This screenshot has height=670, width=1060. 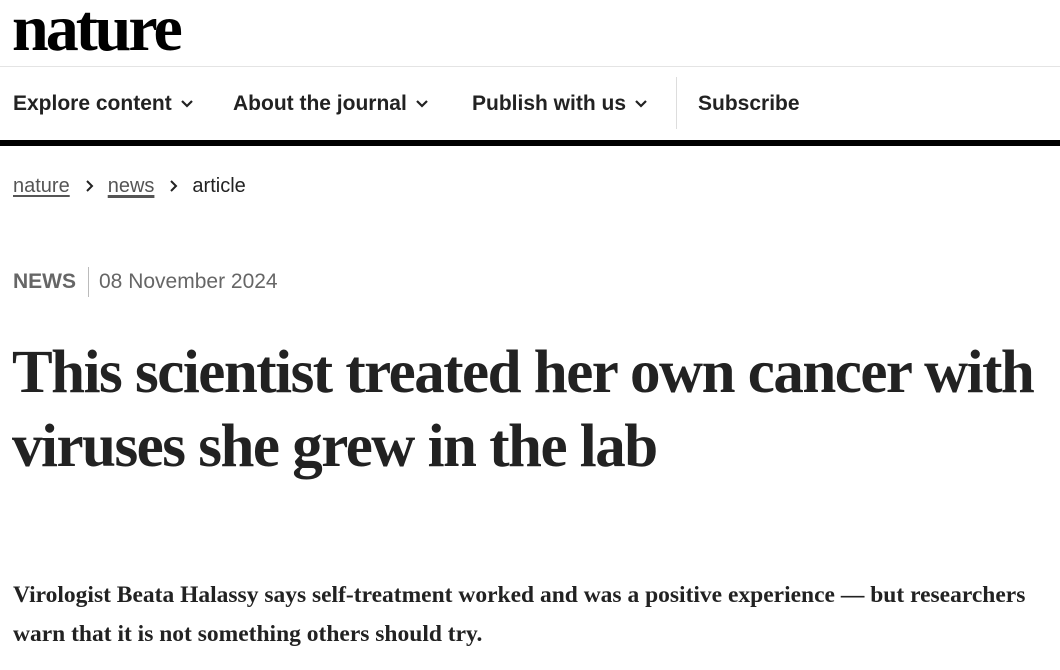 What do you see at coordinates (549, 103) in the screenshot?
I see `nav-item-label: Publish with us` at bounding box center [549, 103].